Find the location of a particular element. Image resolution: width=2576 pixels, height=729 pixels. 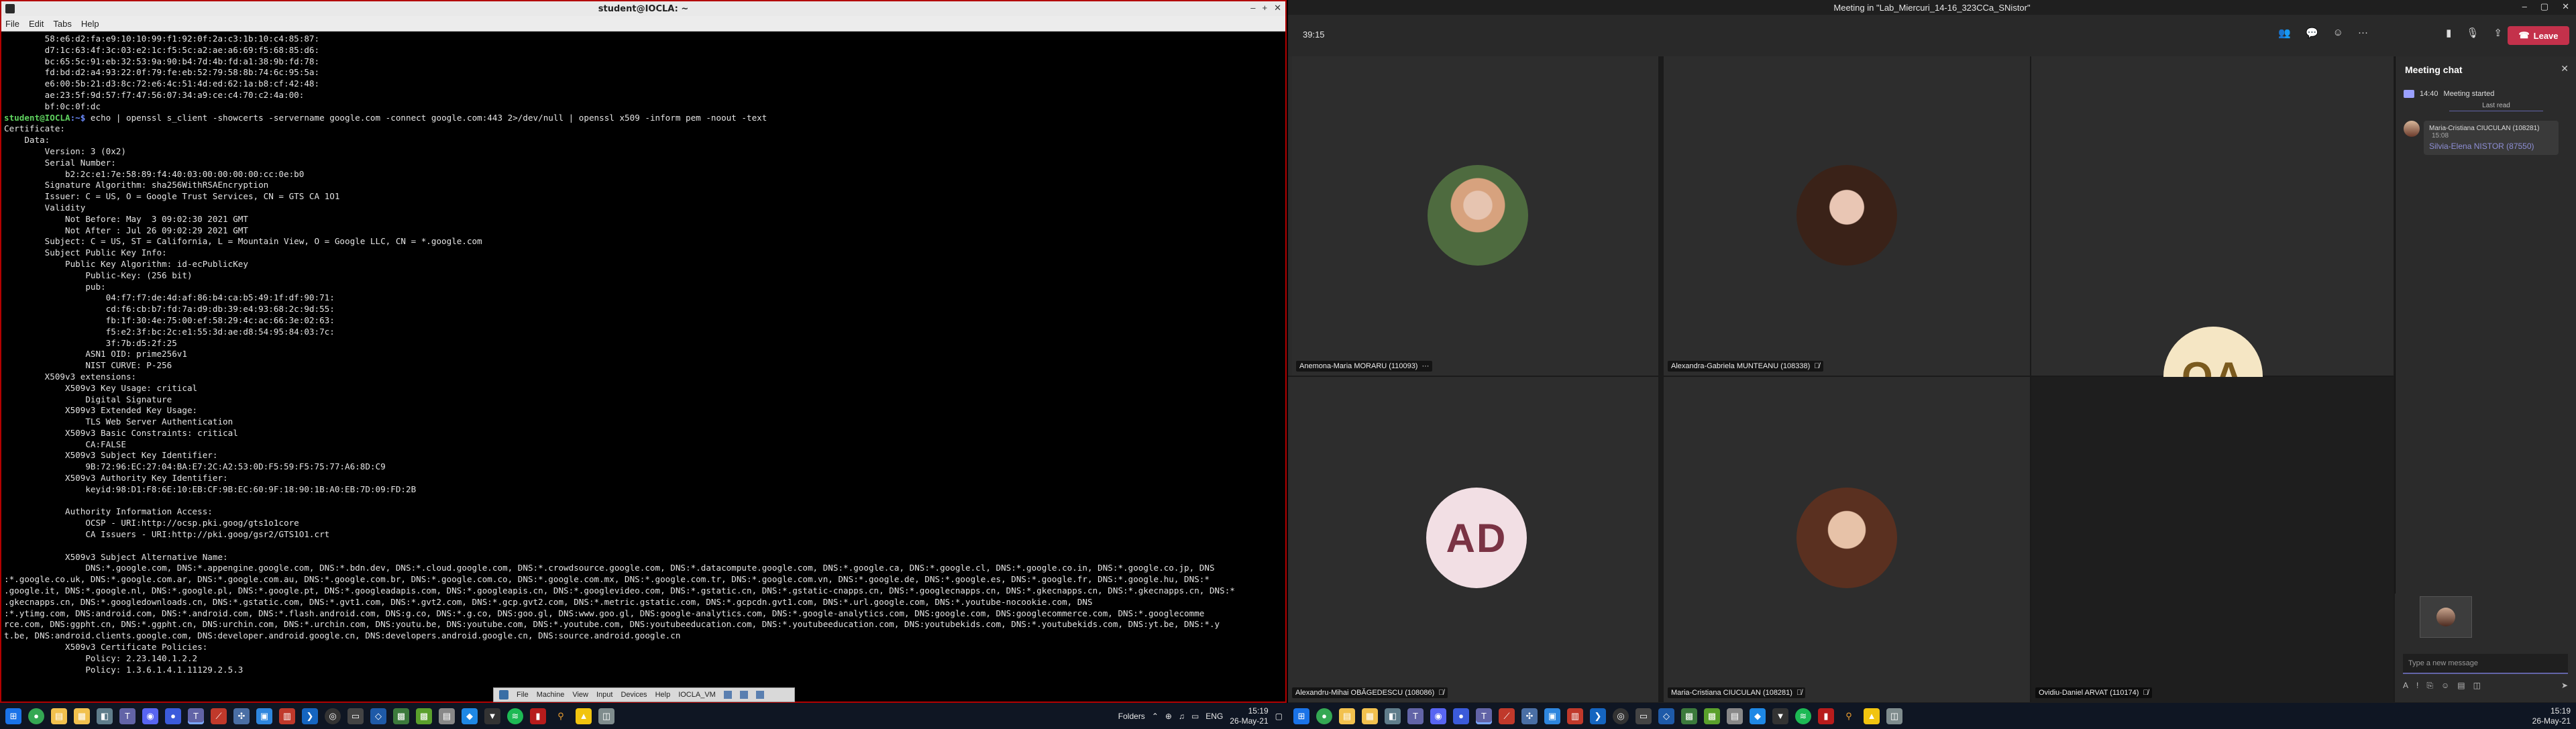

participants-icon: 👥 is located at coordinates (2284, 33).